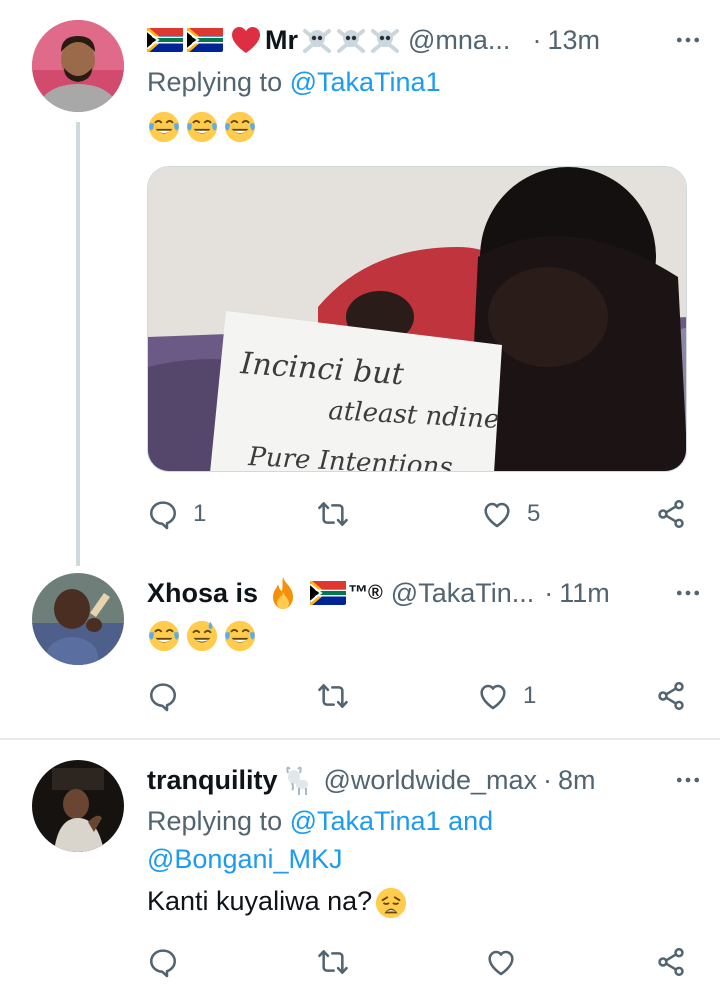 This screenshot has width=720, height=984. Describe the element at coordinates (78, 344) in the screenshot. I see `thread-line` at that location.